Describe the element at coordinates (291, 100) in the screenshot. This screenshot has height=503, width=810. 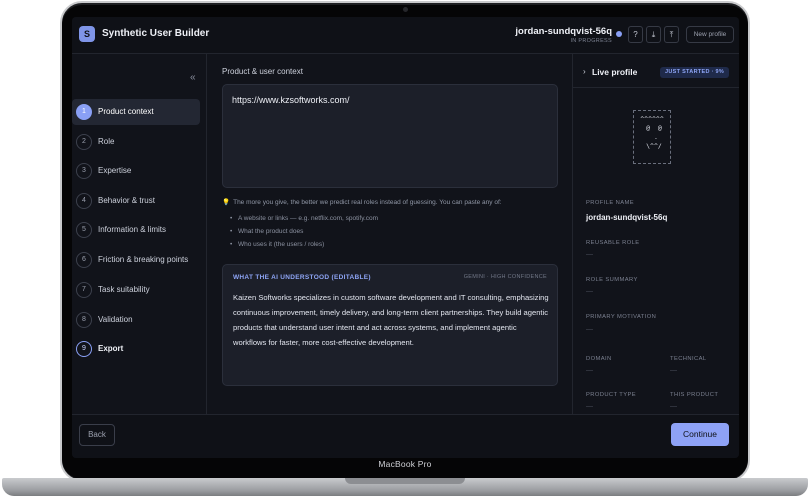
I see `context-input-value: https://www.kzsoftworks.com/` at that location.